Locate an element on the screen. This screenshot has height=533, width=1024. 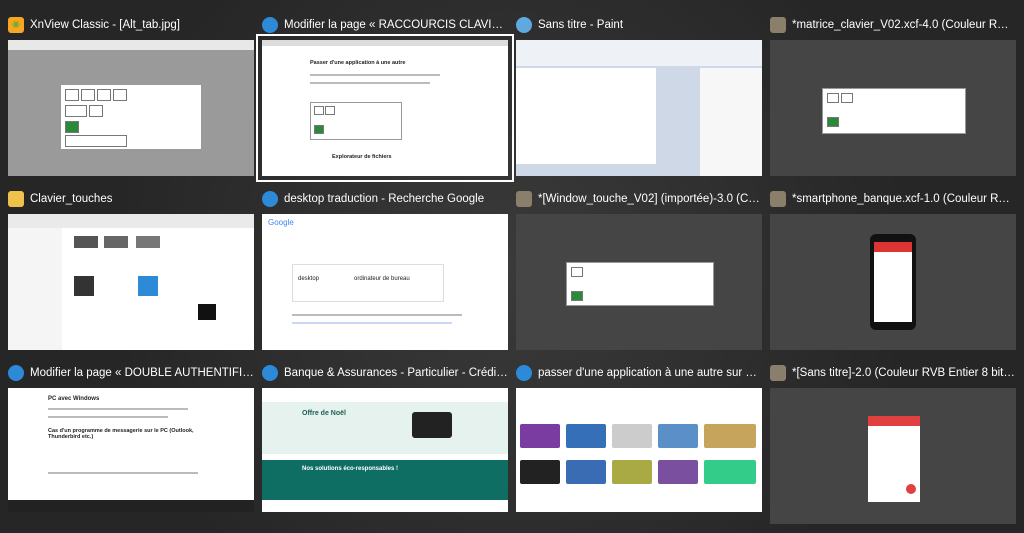
paint-icon is located at coordinates (524, 25).